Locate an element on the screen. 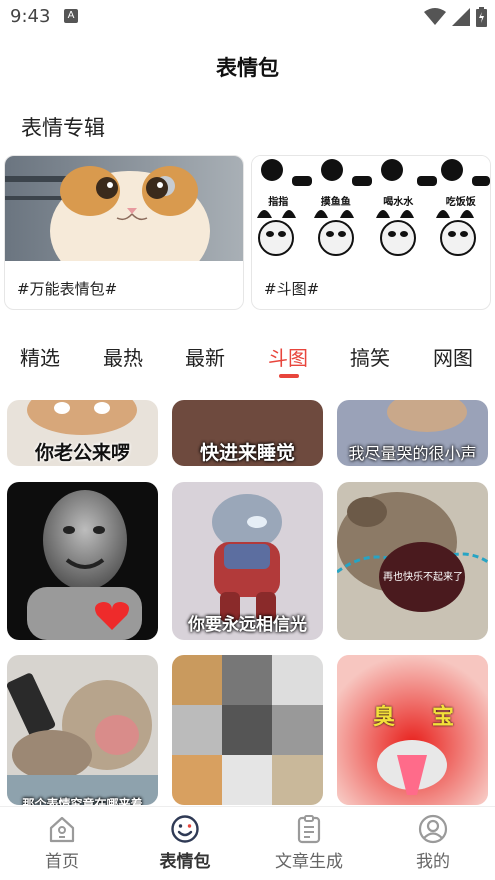 This screenshot has height=880, width=495. document-icon is located at coordinates (309, 829).